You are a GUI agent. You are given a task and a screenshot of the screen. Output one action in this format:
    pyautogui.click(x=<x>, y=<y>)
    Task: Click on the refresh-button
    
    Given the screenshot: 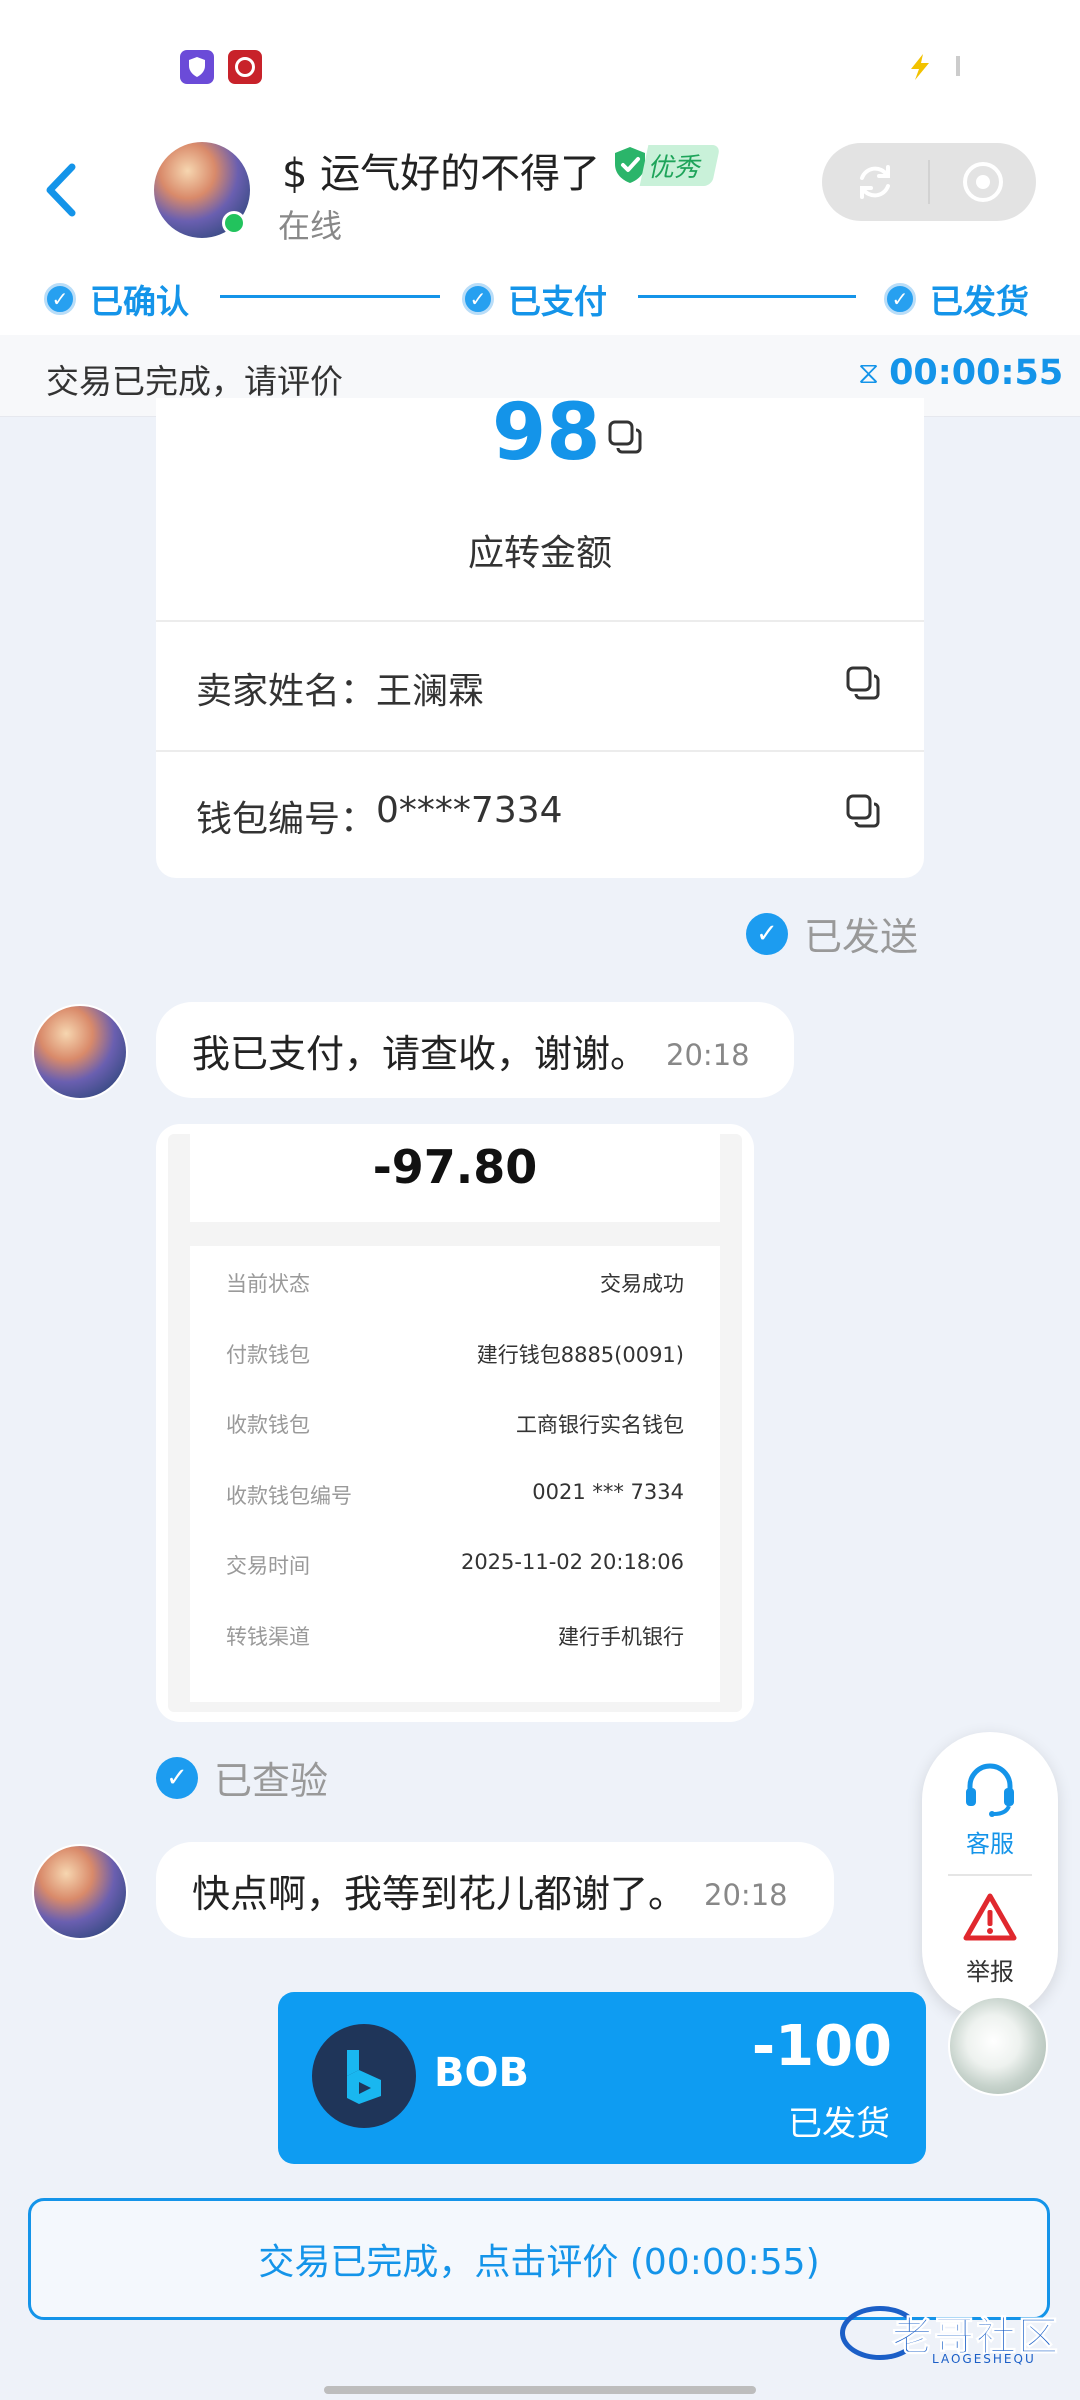 What is the action you would take?
    pyautogui.click(x=875, y=182)
    